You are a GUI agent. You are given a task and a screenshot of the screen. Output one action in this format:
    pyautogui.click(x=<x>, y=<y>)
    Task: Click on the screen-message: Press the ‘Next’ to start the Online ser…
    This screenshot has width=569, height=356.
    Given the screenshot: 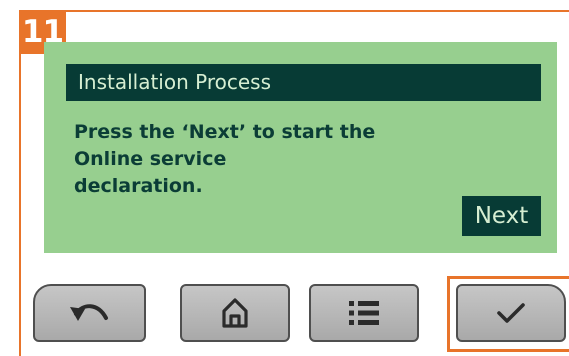 What is the action you would take?
    pyautogui.click(x=254, y=159)
    